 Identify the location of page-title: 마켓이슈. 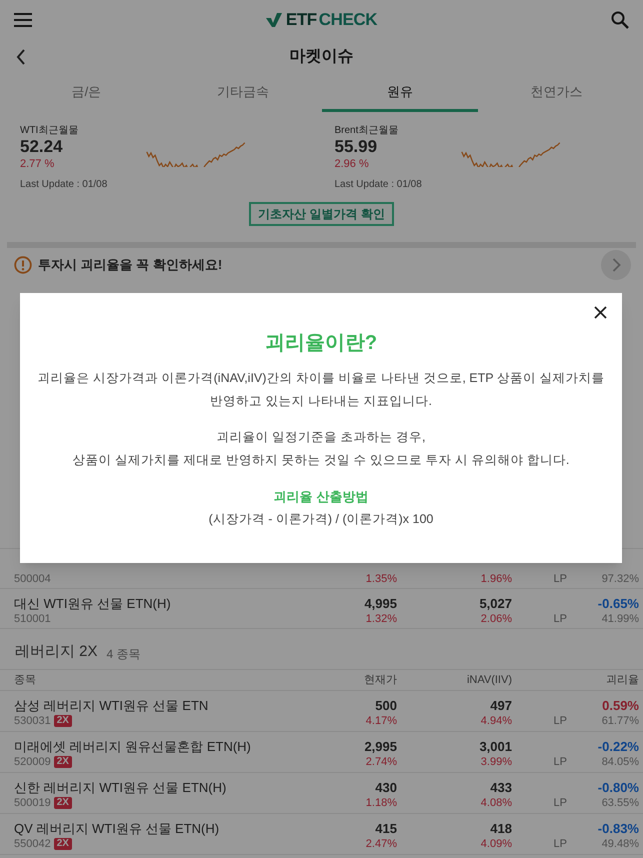
(322, 56).